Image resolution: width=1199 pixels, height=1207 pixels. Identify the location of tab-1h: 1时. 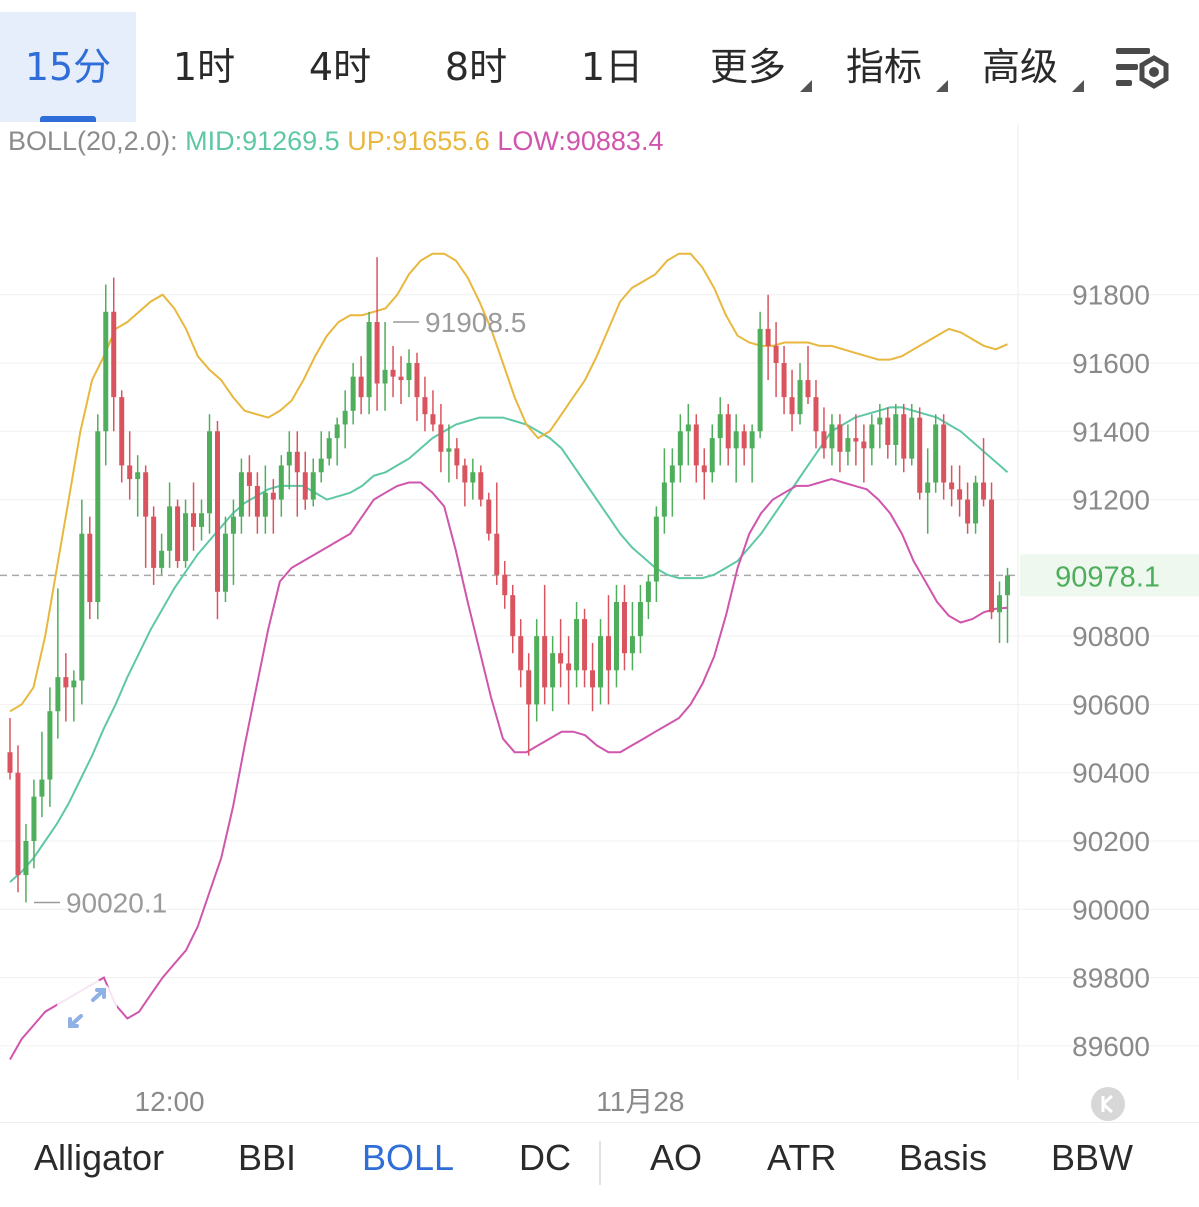
(204, 67).